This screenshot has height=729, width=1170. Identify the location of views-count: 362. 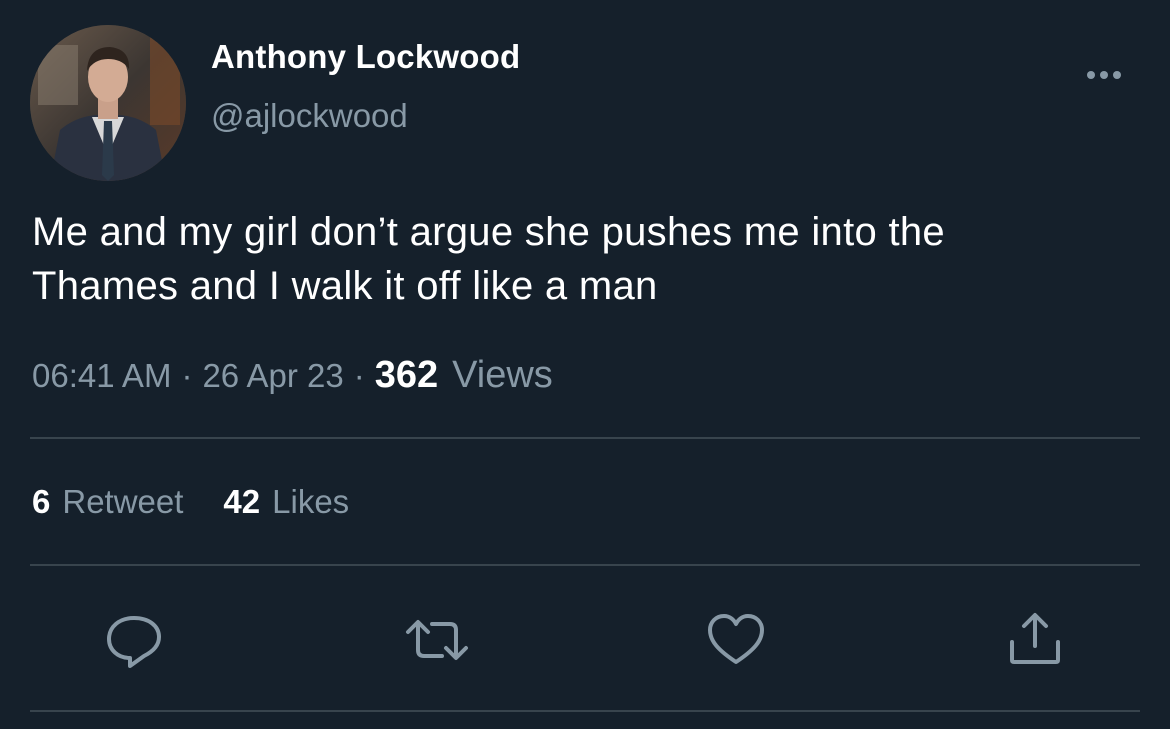
(406, 375).